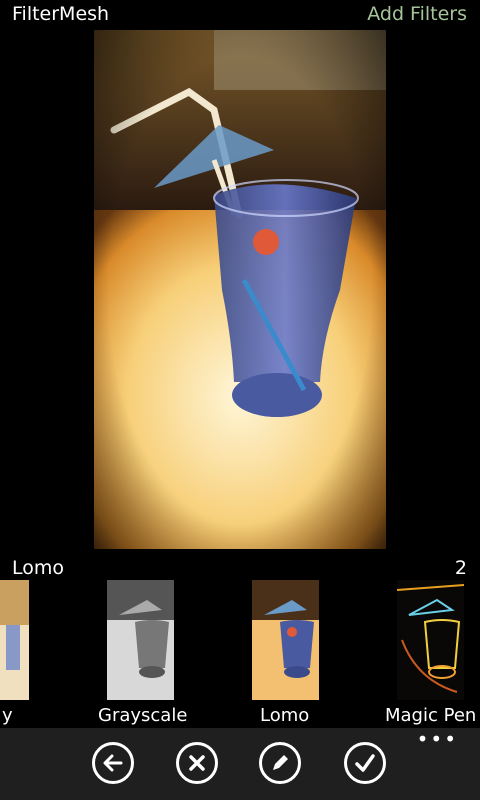  What do you see at coordinates (38, 568) in the screenshot?
I see `selected-filter-name: Lomo` at bounding box center [38, 568].